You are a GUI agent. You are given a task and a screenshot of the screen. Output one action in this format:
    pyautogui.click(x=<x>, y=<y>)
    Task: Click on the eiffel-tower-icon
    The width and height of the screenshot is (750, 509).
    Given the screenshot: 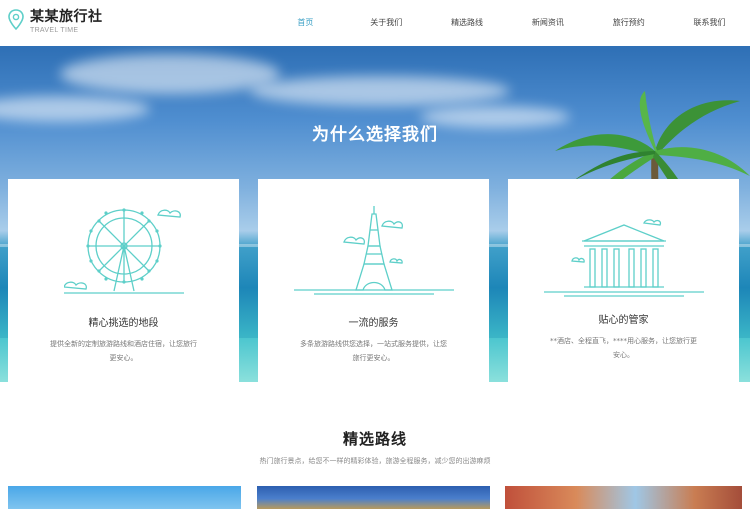 What is the action you would take?
    pyautogui.click(x=373, y=250)
    